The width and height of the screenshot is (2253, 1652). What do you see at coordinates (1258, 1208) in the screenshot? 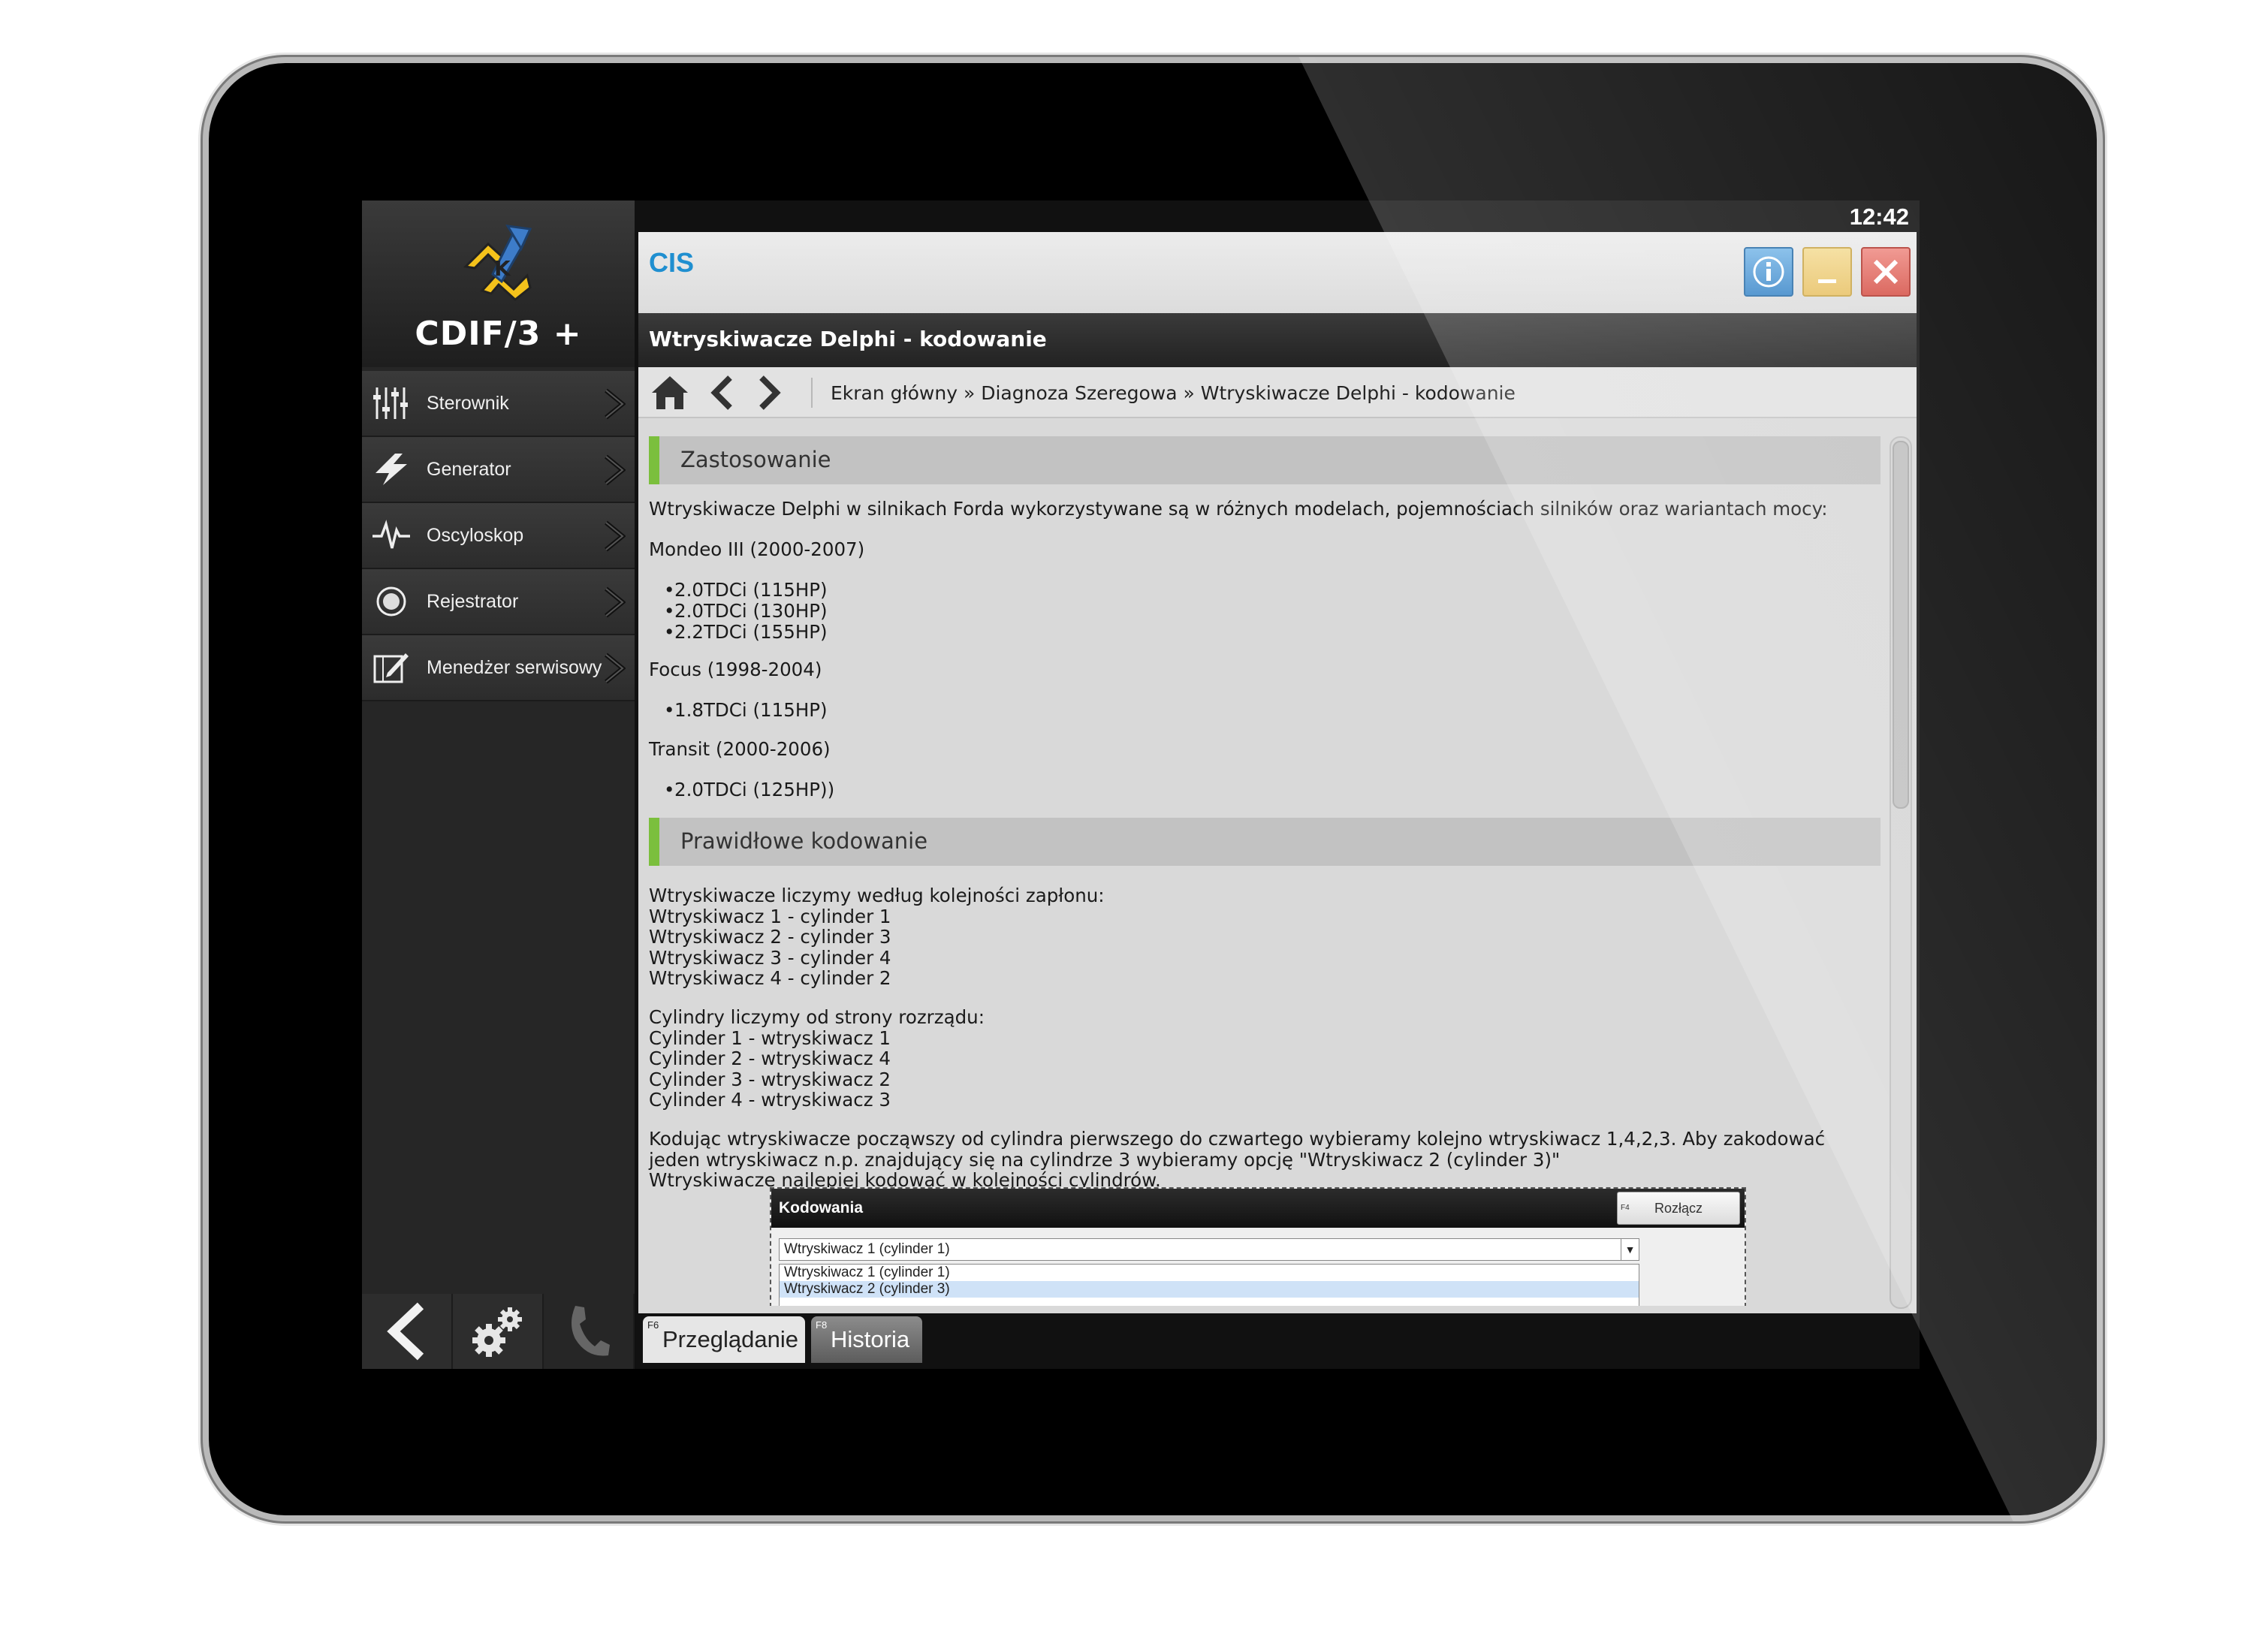
I see `screenshot-header: Kodowania F4 Rozłącz` at bounding box center [1258, 1208].